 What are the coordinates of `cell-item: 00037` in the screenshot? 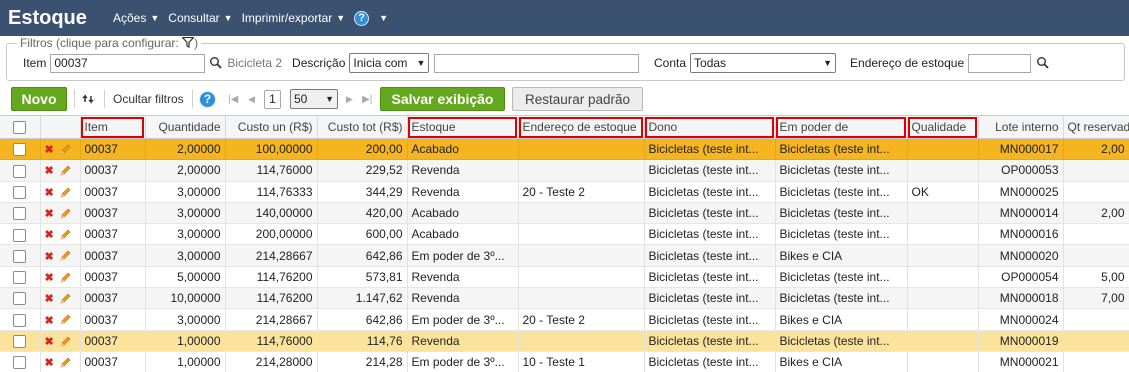 It's located at (113, 361).